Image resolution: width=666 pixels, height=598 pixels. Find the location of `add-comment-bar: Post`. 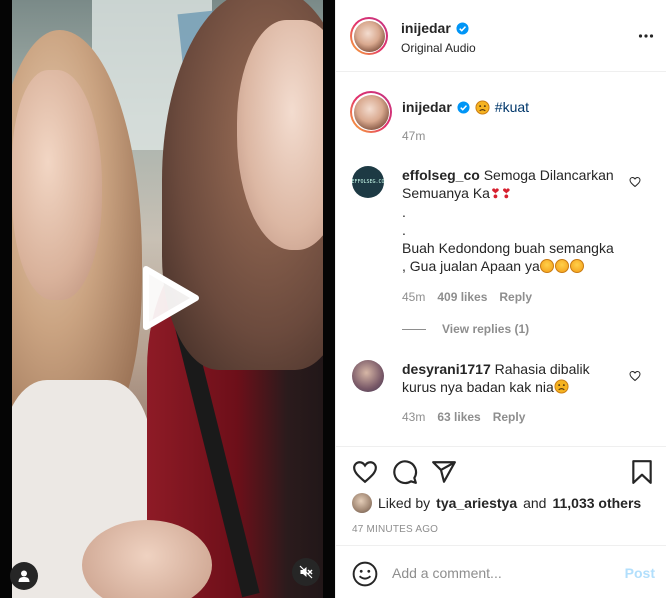

add-comment-bar: Post is located at coordinates (501, 571).